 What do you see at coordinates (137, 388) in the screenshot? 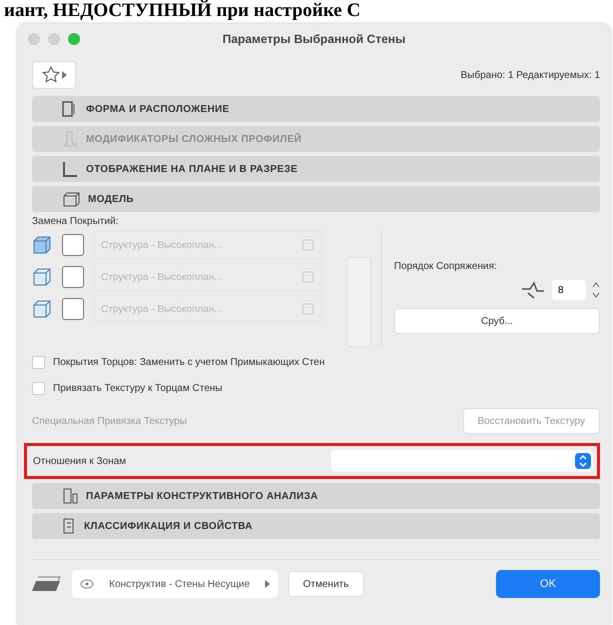
I see `option-label: Привязать Текстуру к Торцам Стены` at bounding box center [137, 388].